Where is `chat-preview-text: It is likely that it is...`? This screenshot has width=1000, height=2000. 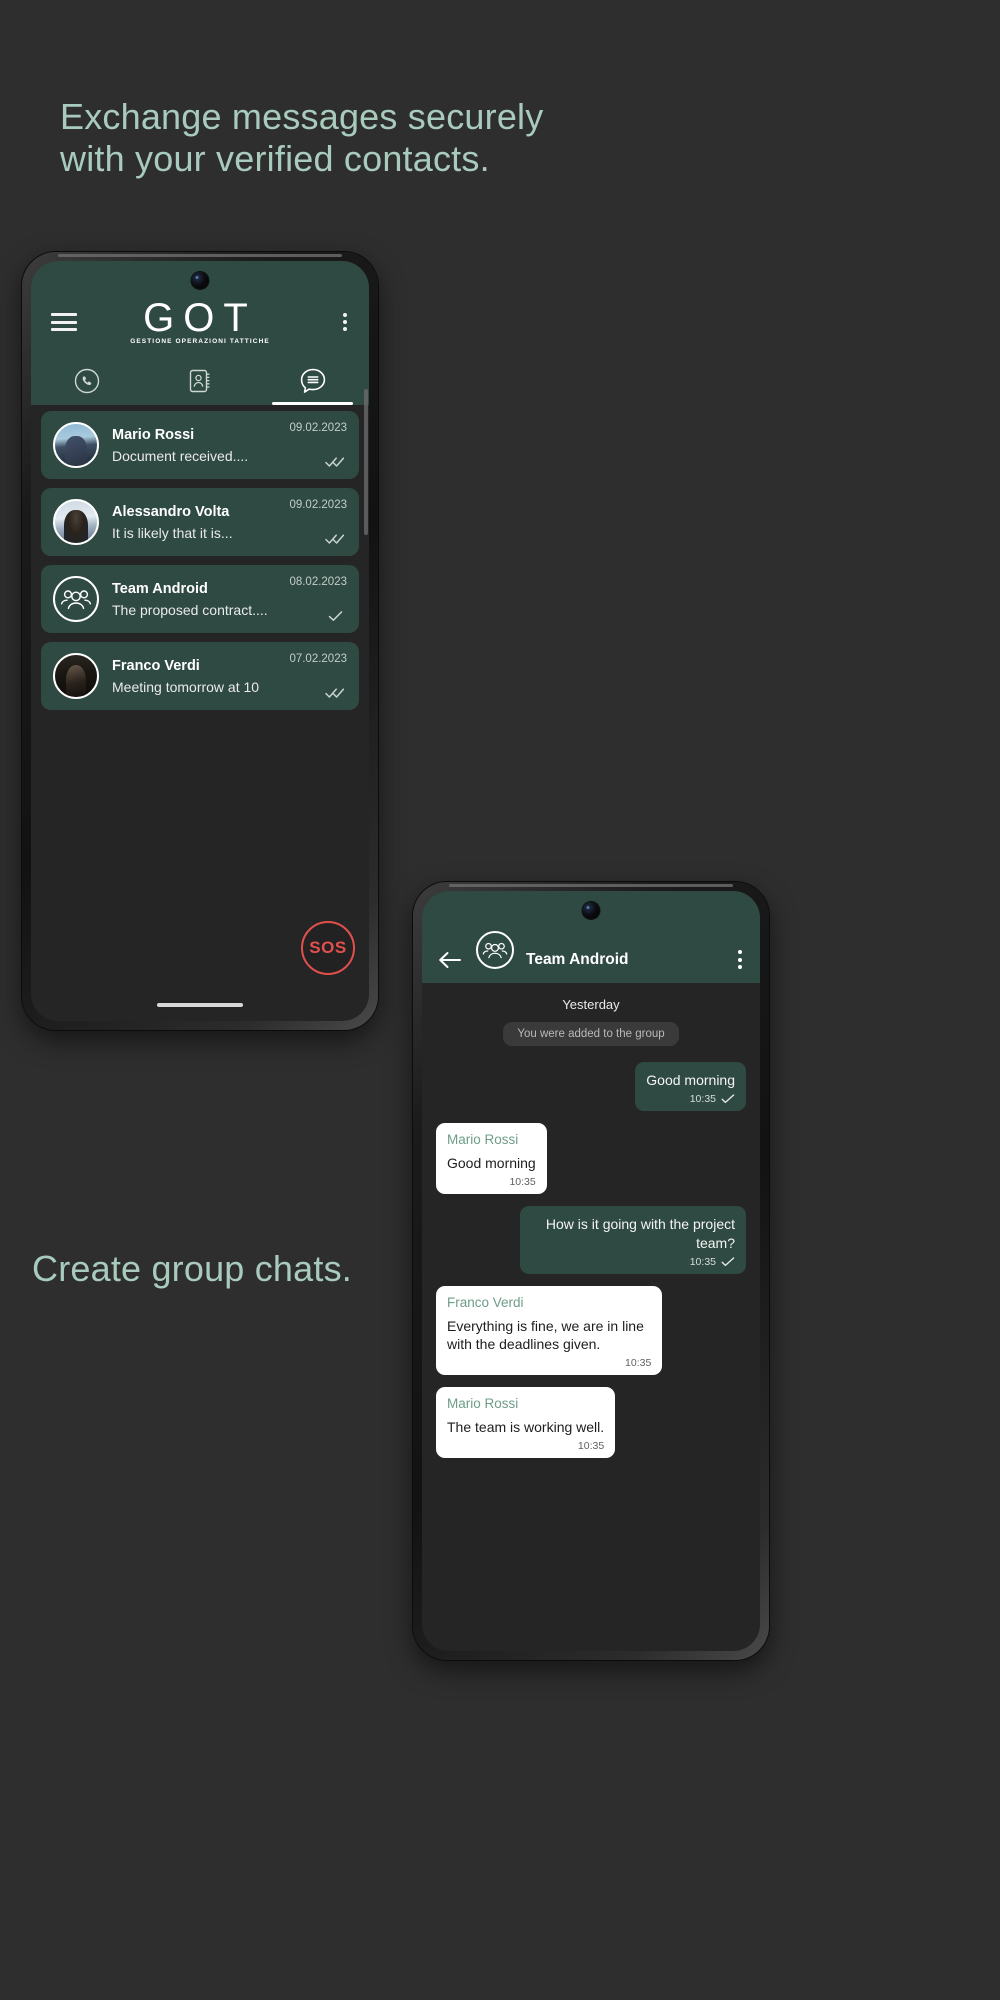 chat-preview-text: It is likely that it is... is located at coordinates (172, 532).